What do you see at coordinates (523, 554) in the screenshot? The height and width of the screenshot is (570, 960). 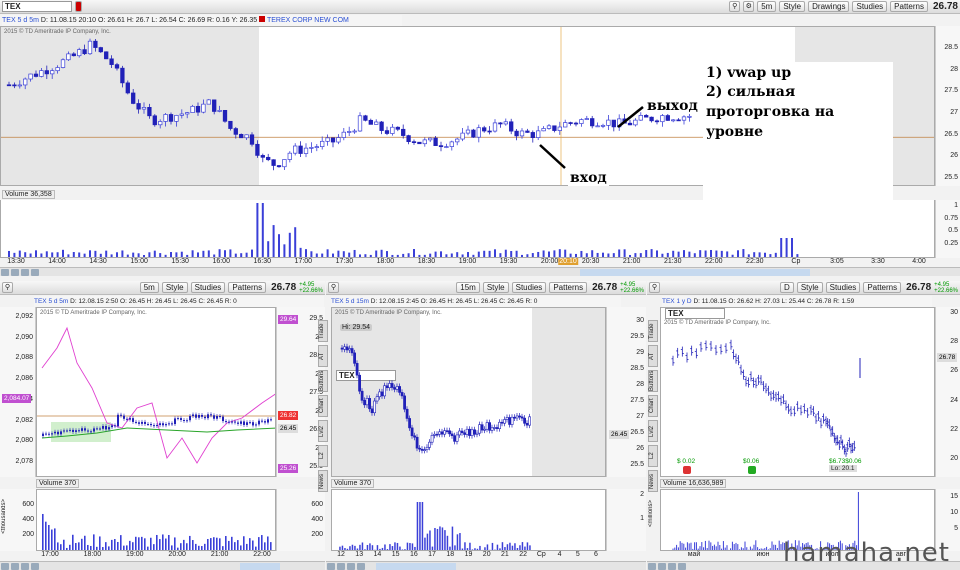 I see `x-tick-label: 22` at bounding box center [523, 554].